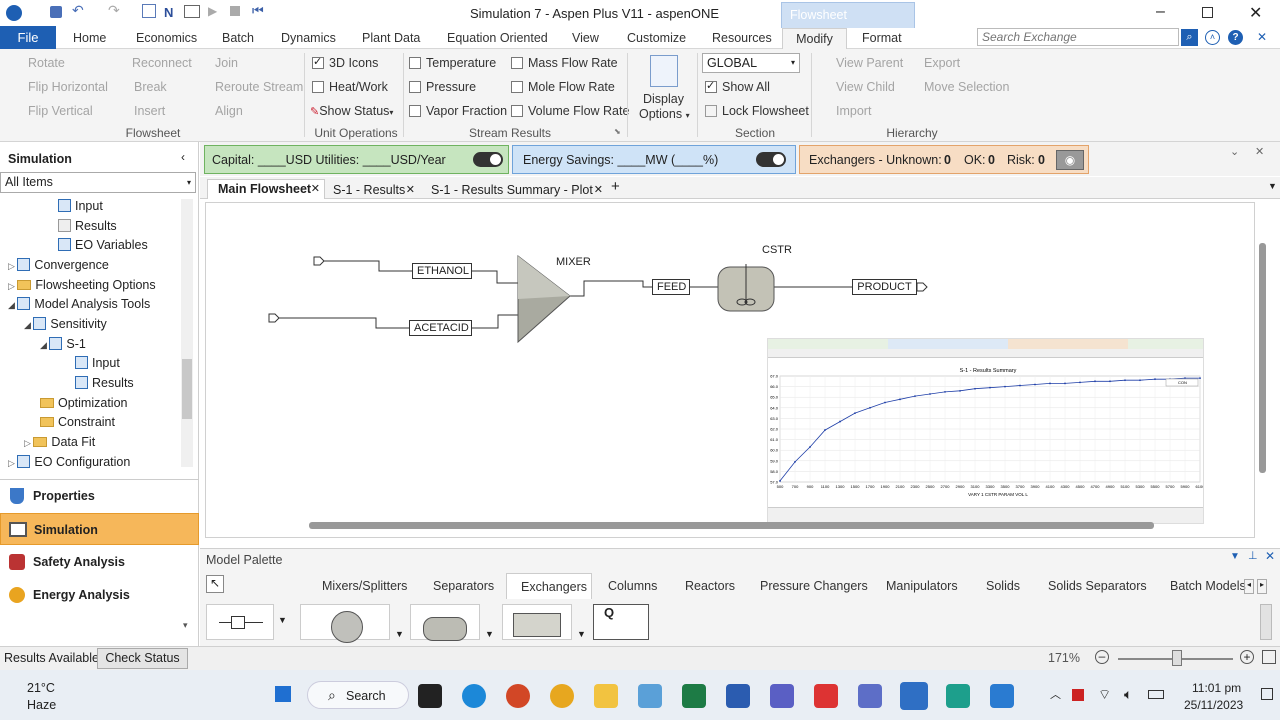 The image size is (1280, 720). What do you see at coordinates (258, 11) in the screenshot?
I see `reset-icon: ⏮` at bounding box center [258, 11].